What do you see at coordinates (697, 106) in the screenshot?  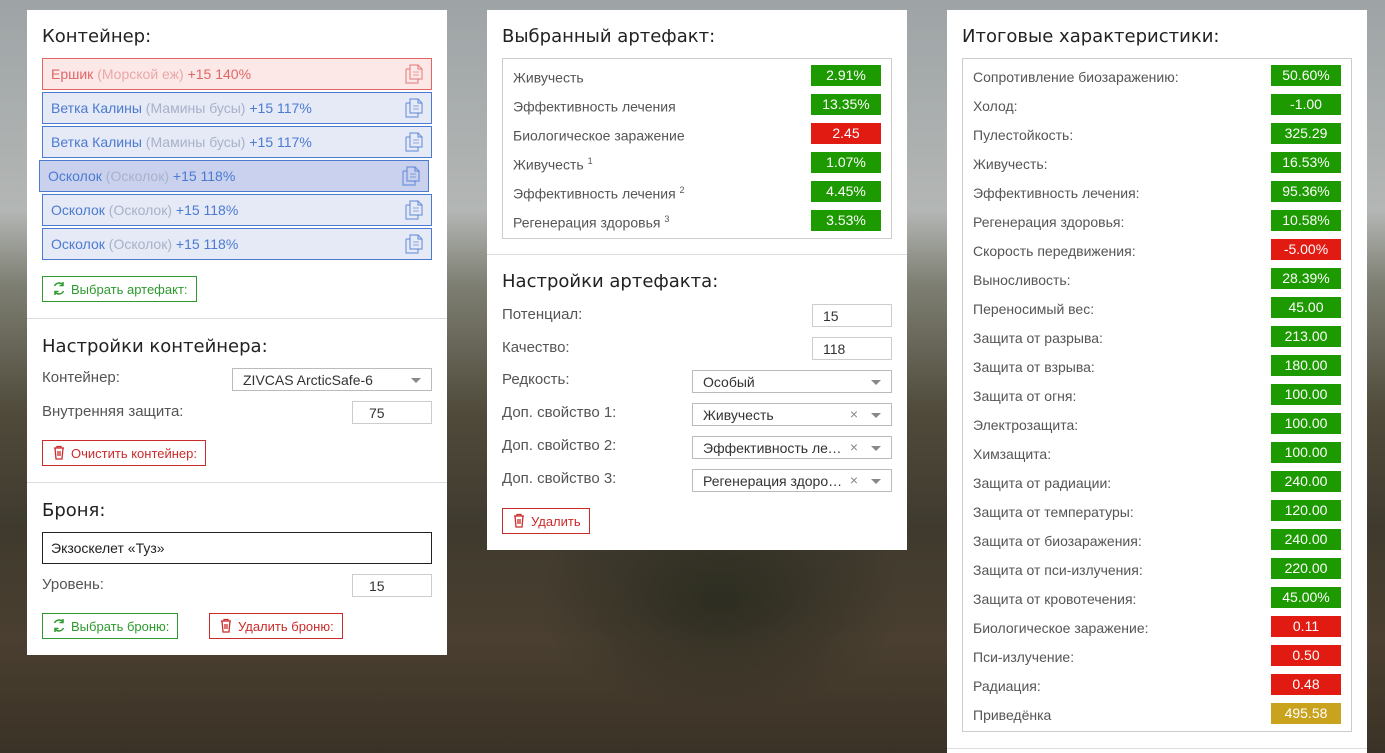 I see `artifact-stat-row: Эффективность лечения 13.35%` at bounding box center [697, 106].